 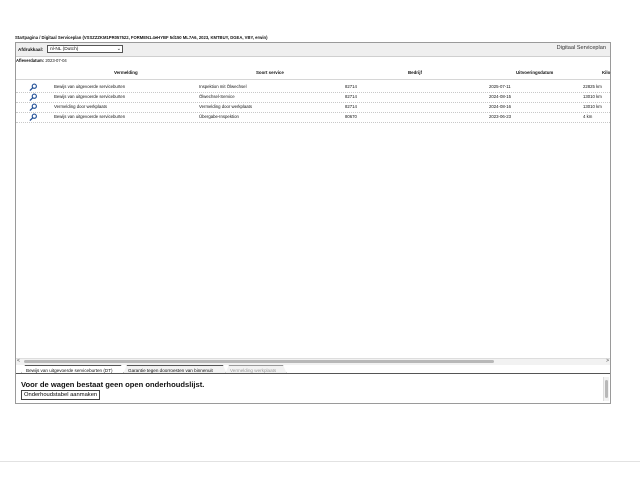 I want to click on cell-kilometerstand: 4 km, so click(x=588, y=116).